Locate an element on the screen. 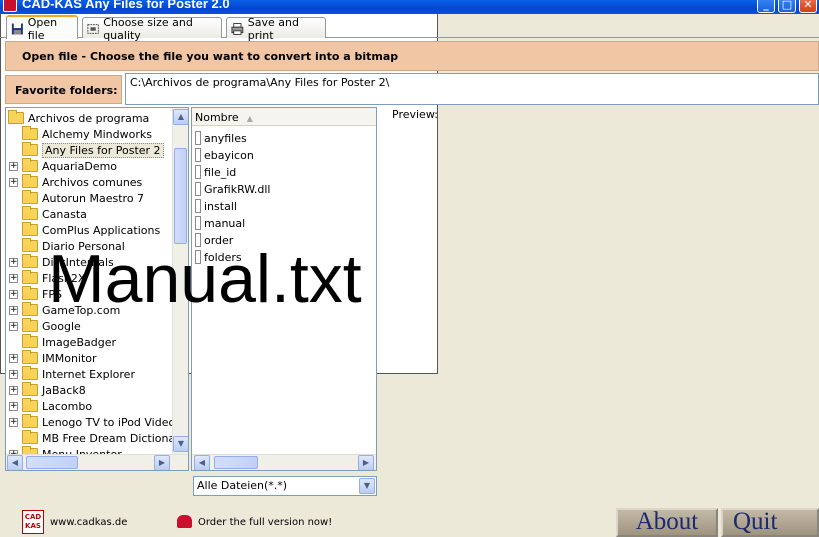  size-icon is located at coordinates (93, 29).